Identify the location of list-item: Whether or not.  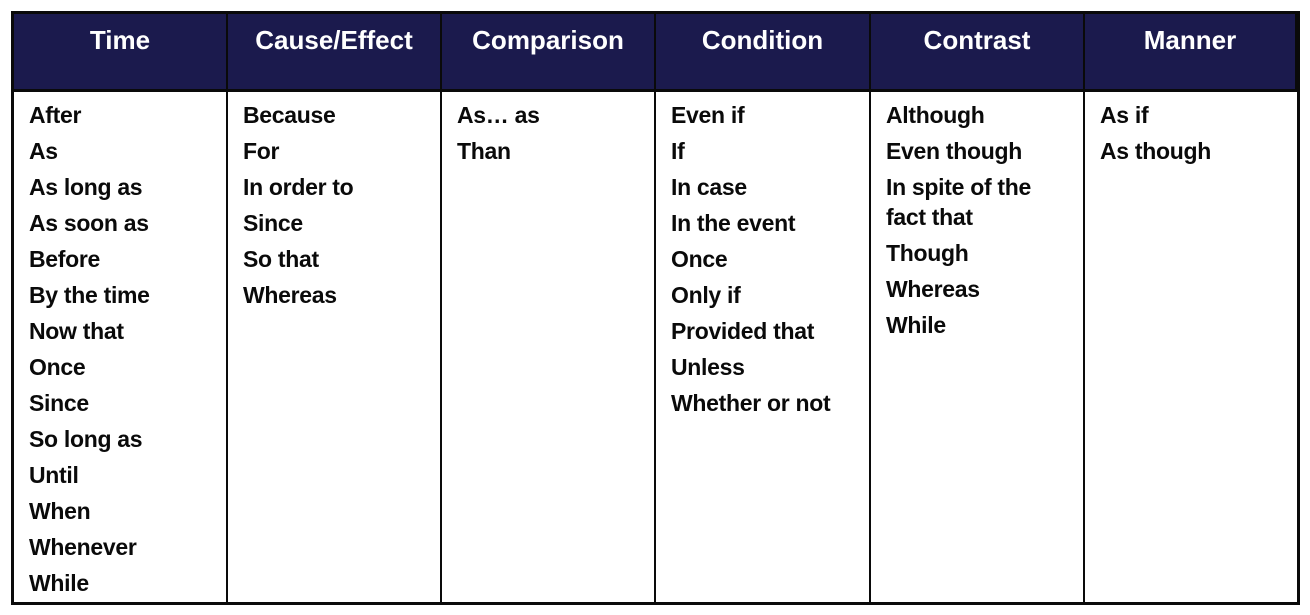
(751, 403).